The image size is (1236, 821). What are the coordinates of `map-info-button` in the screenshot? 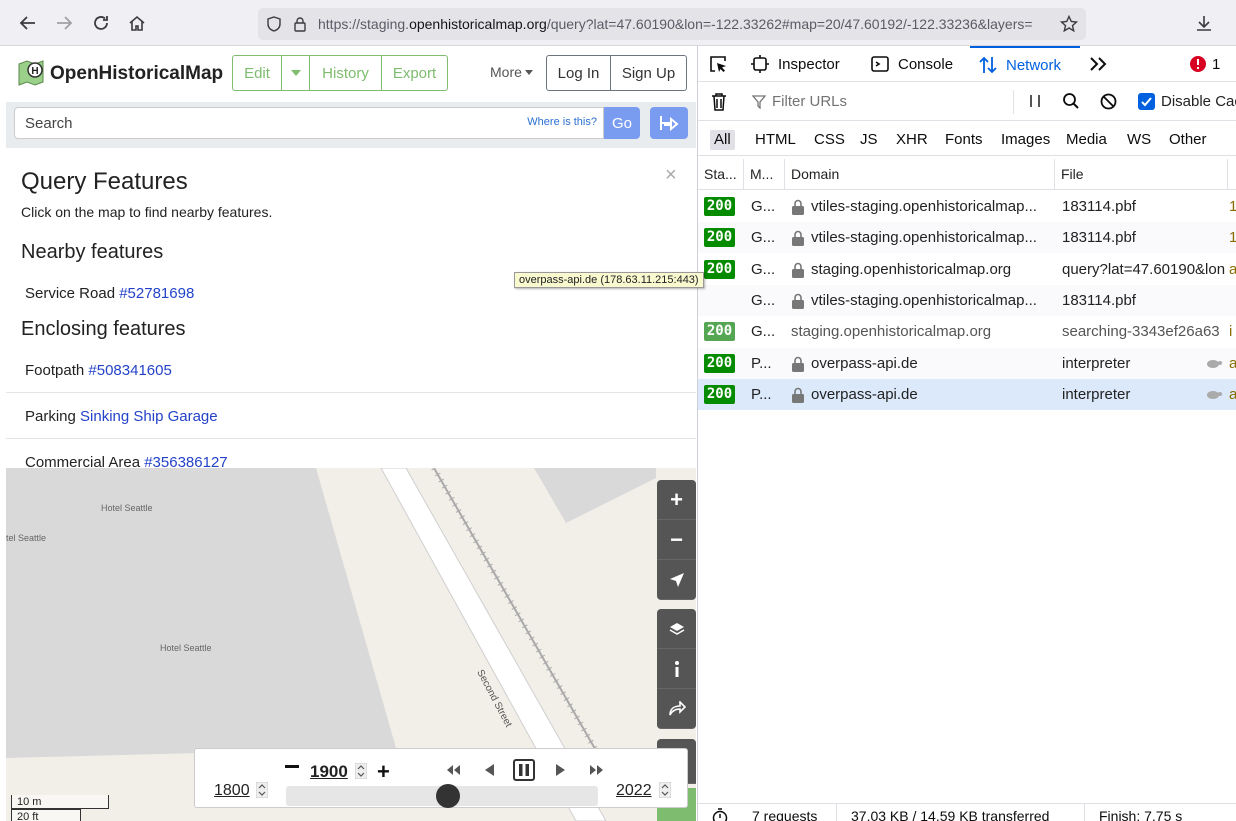 It's located at (676, 669).